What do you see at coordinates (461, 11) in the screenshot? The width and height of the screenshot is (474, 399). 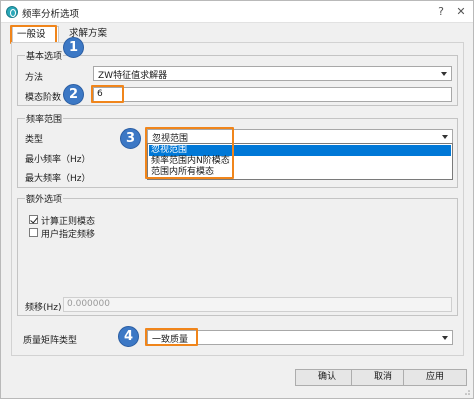 I see `close-icon: ✕` at bounding box center [461, 11].